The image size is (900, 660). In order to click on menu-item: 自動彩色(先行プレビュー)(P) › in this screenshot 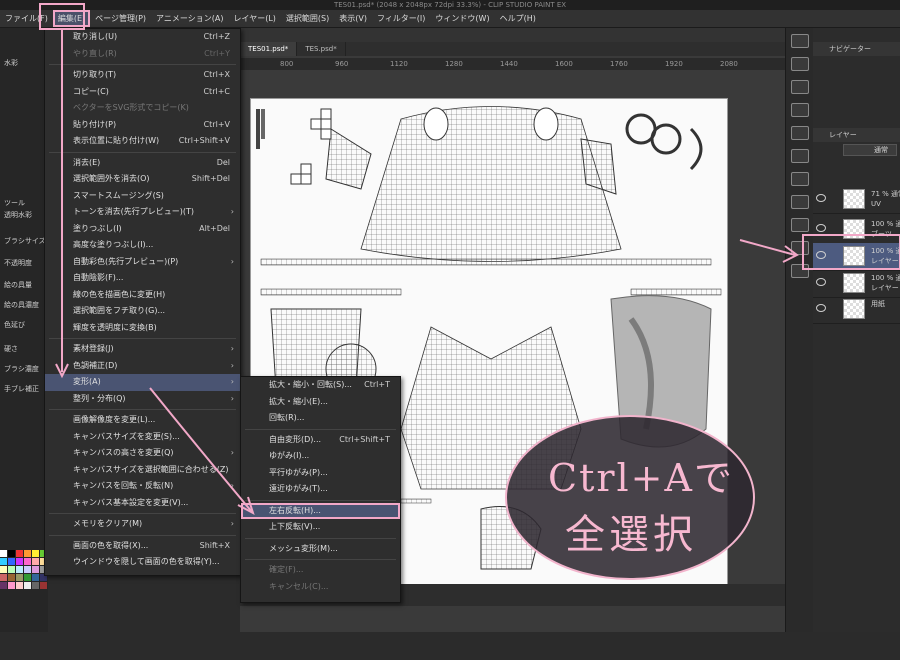, I will do `click(142, 262)`.